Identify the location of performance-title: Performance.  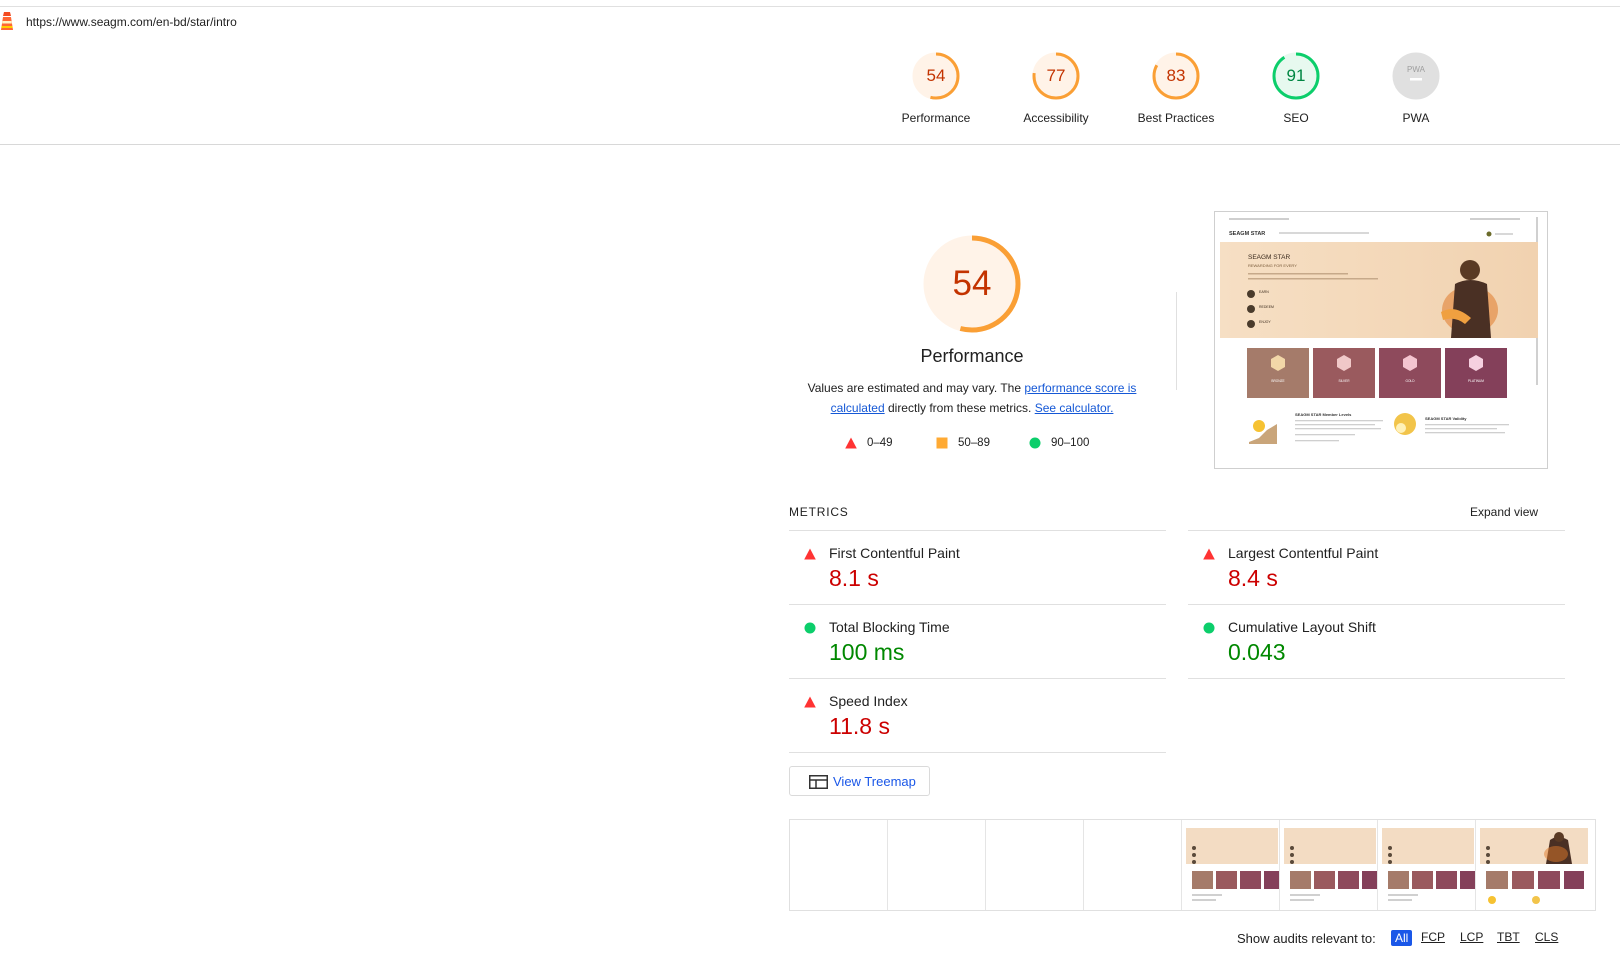
(972, 356).